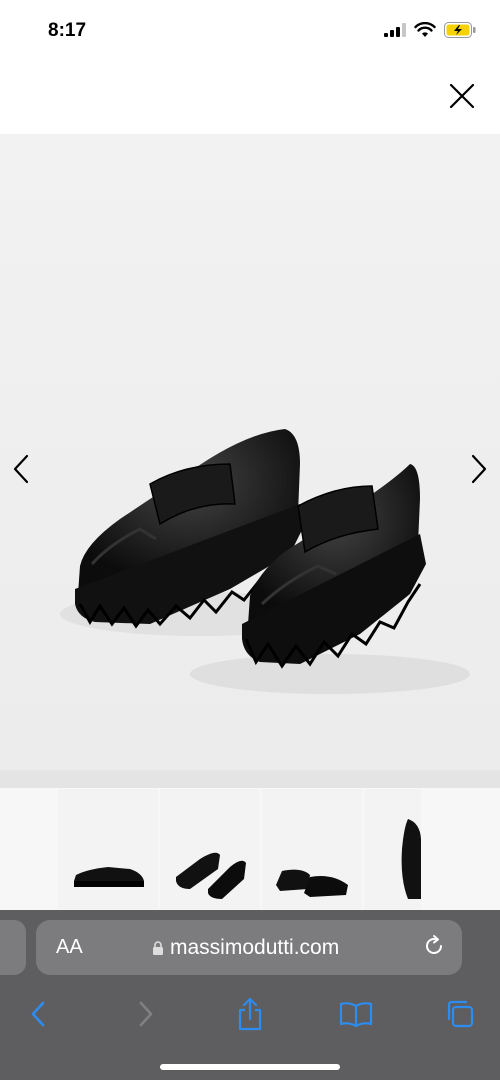  I want to click on product-header, so click(250, 99).